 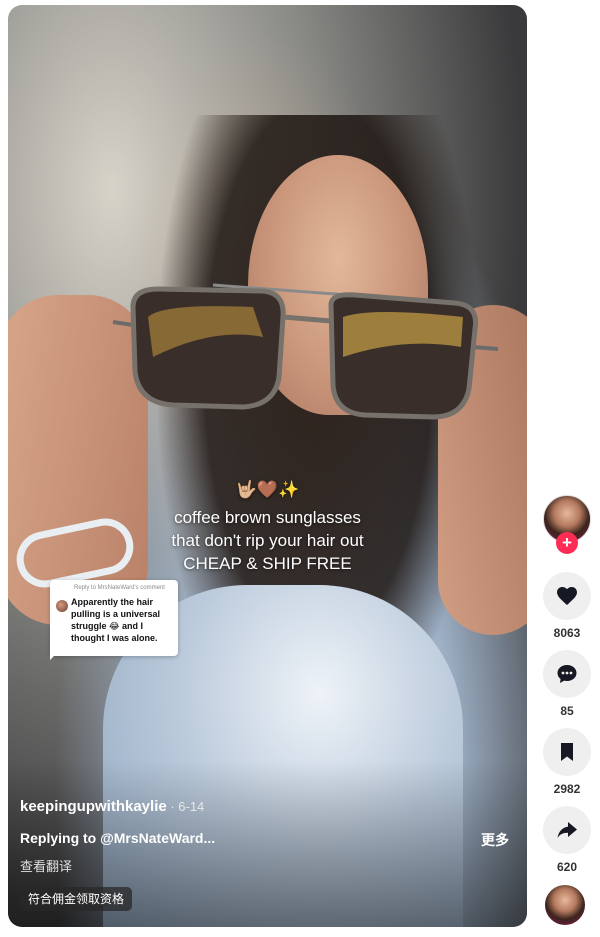 I want to click on comment-button, so click(x=567, y=674).